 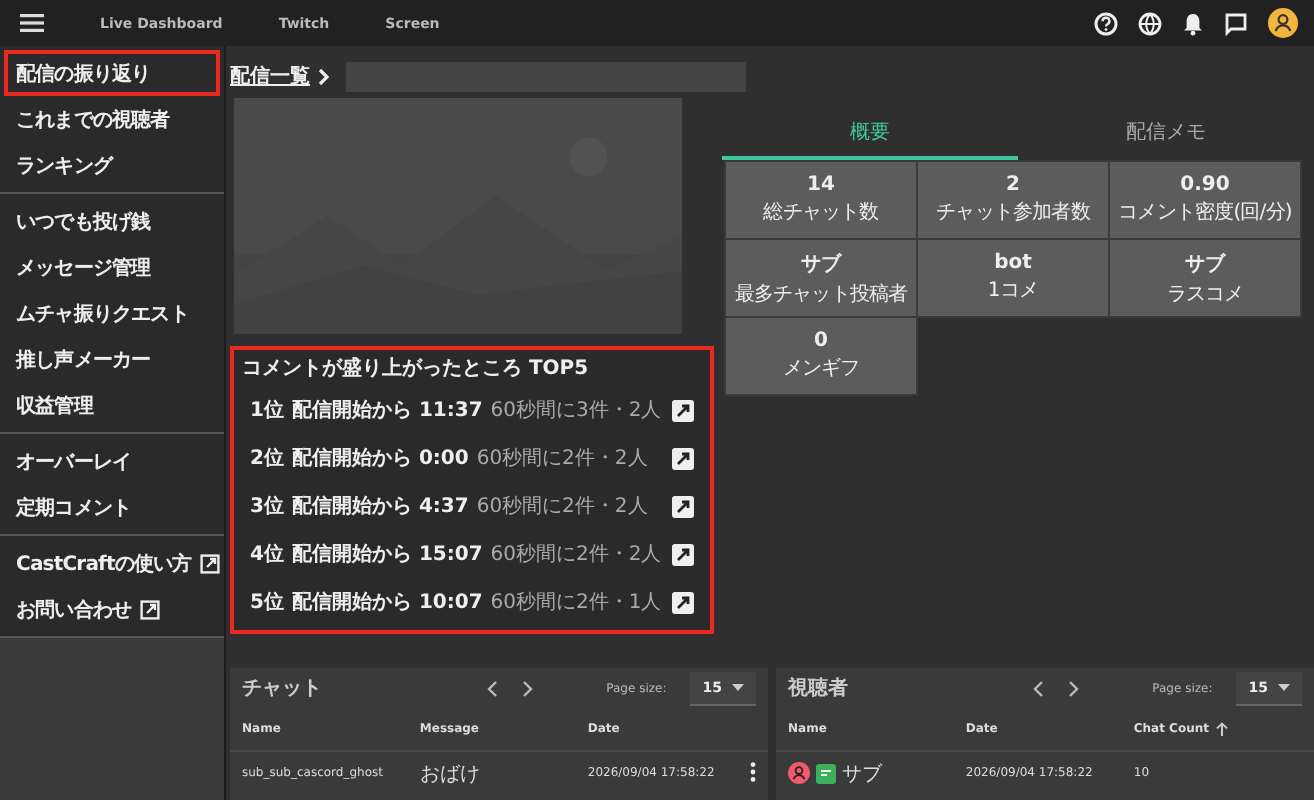 I want to click on avatar-icon, so click(x=1283, y=23).